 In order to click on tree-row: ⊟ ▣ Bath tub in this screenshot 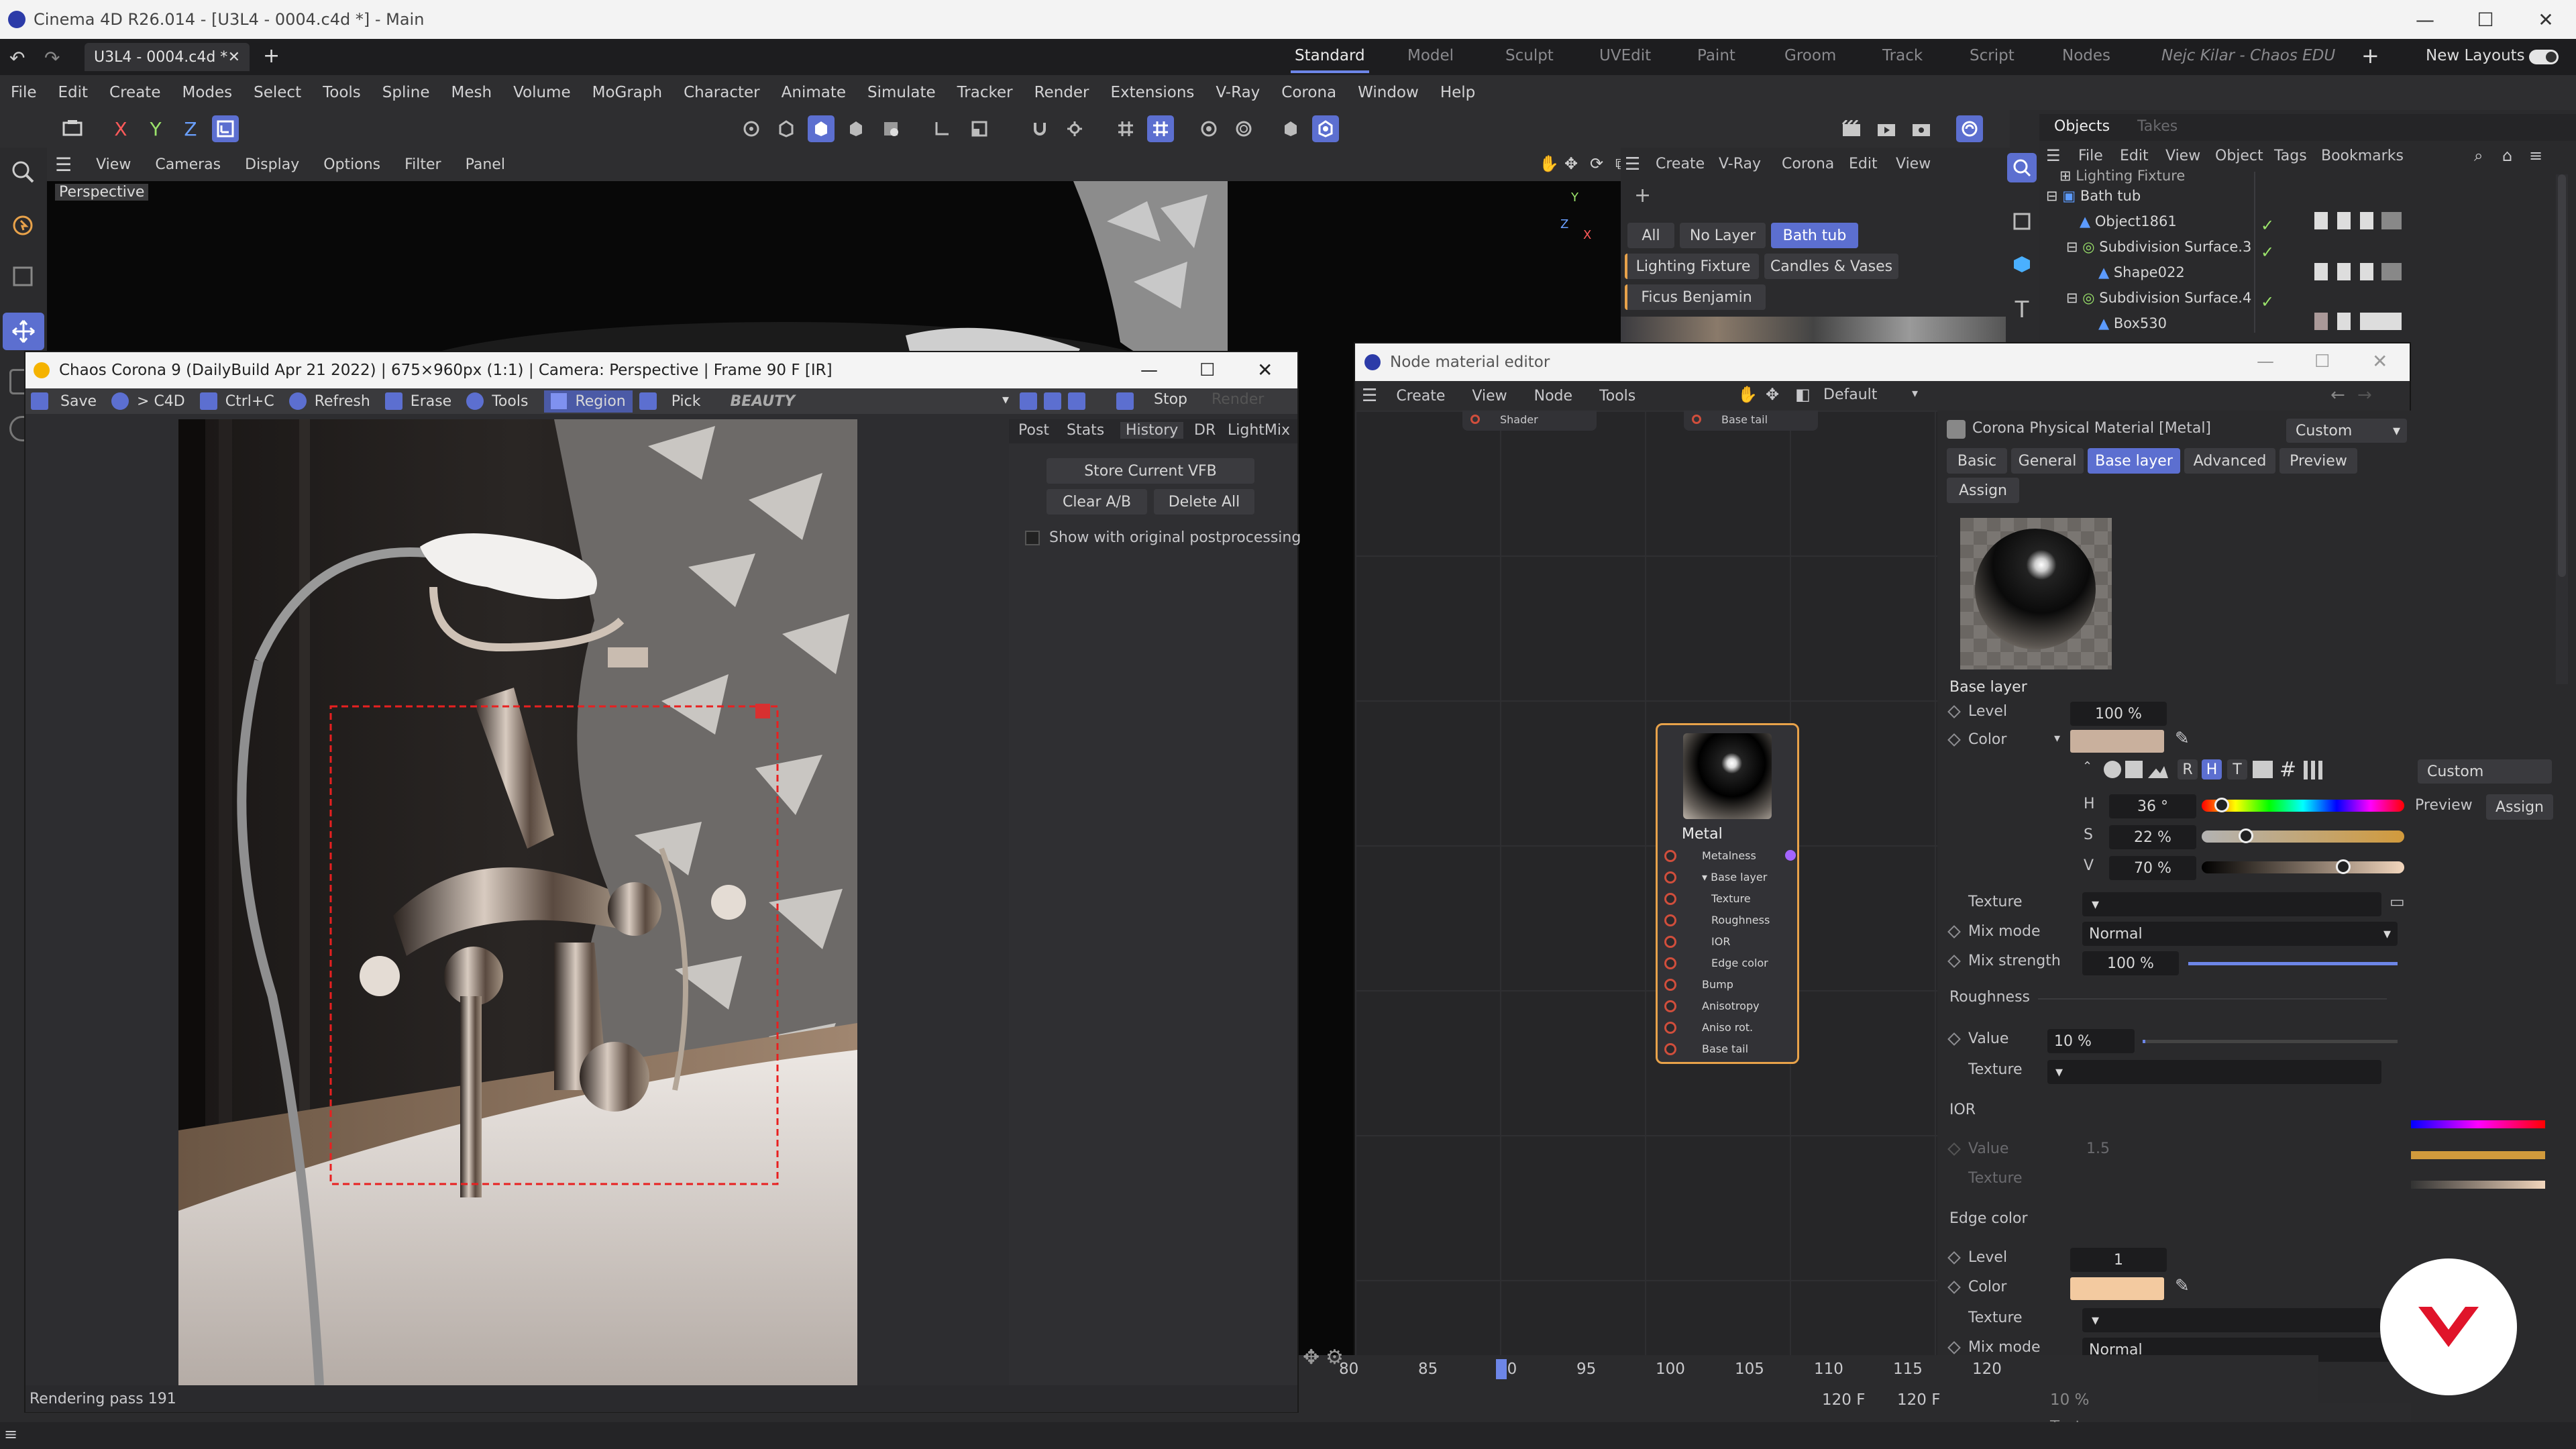, I will do `click(2093, 196)`.